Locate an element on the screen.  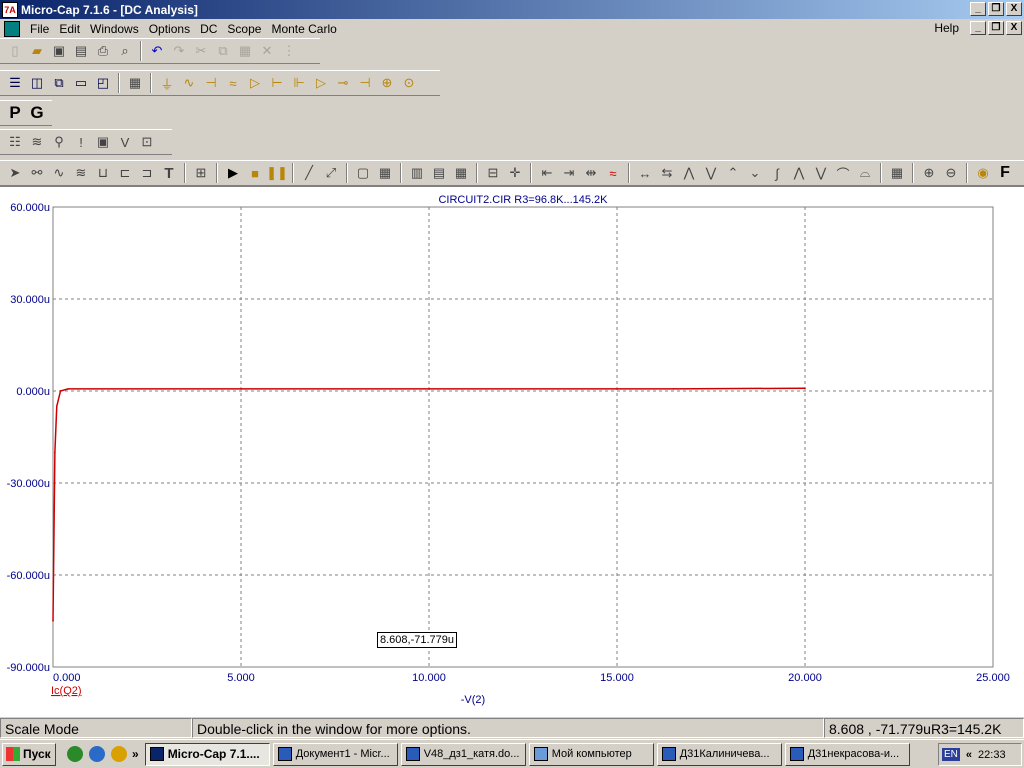
find-icon: ⋮ is located at coordinates (289, 51).